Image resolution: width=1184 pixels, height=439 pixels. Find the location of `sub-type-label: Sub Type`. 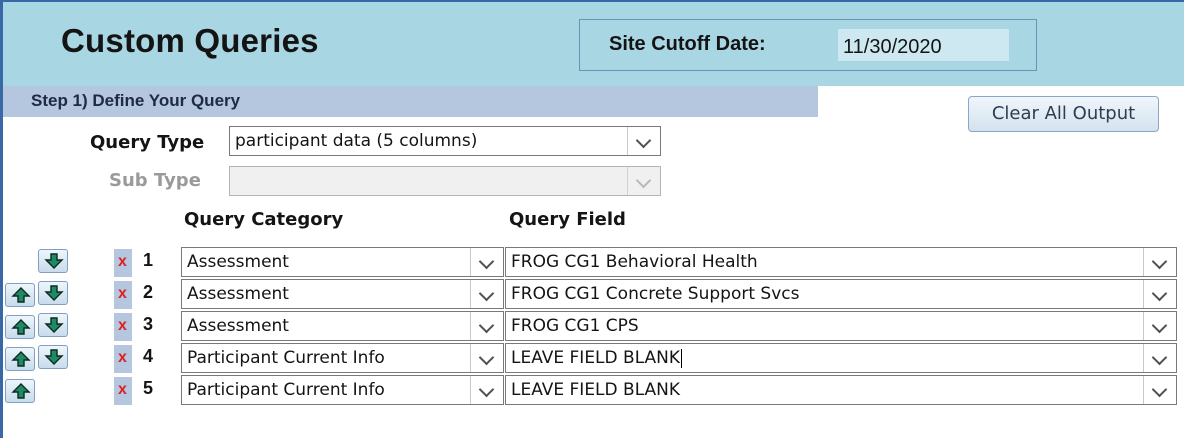

sub-type-label: Sub Type is located at coordinates (155, 180).